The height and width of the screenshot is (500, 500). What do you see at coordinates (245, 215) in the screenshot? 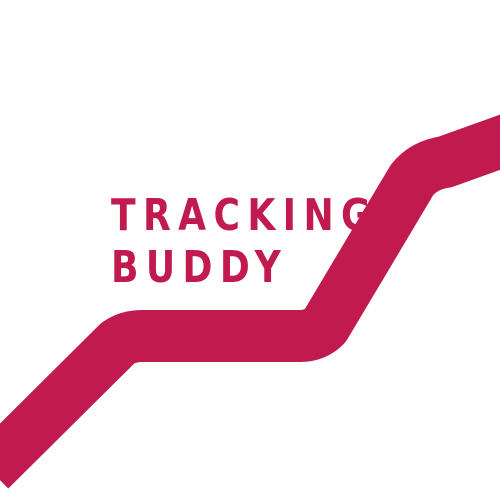
I see `brand-line-1: TRACKING` at bounding box center [245, 215].